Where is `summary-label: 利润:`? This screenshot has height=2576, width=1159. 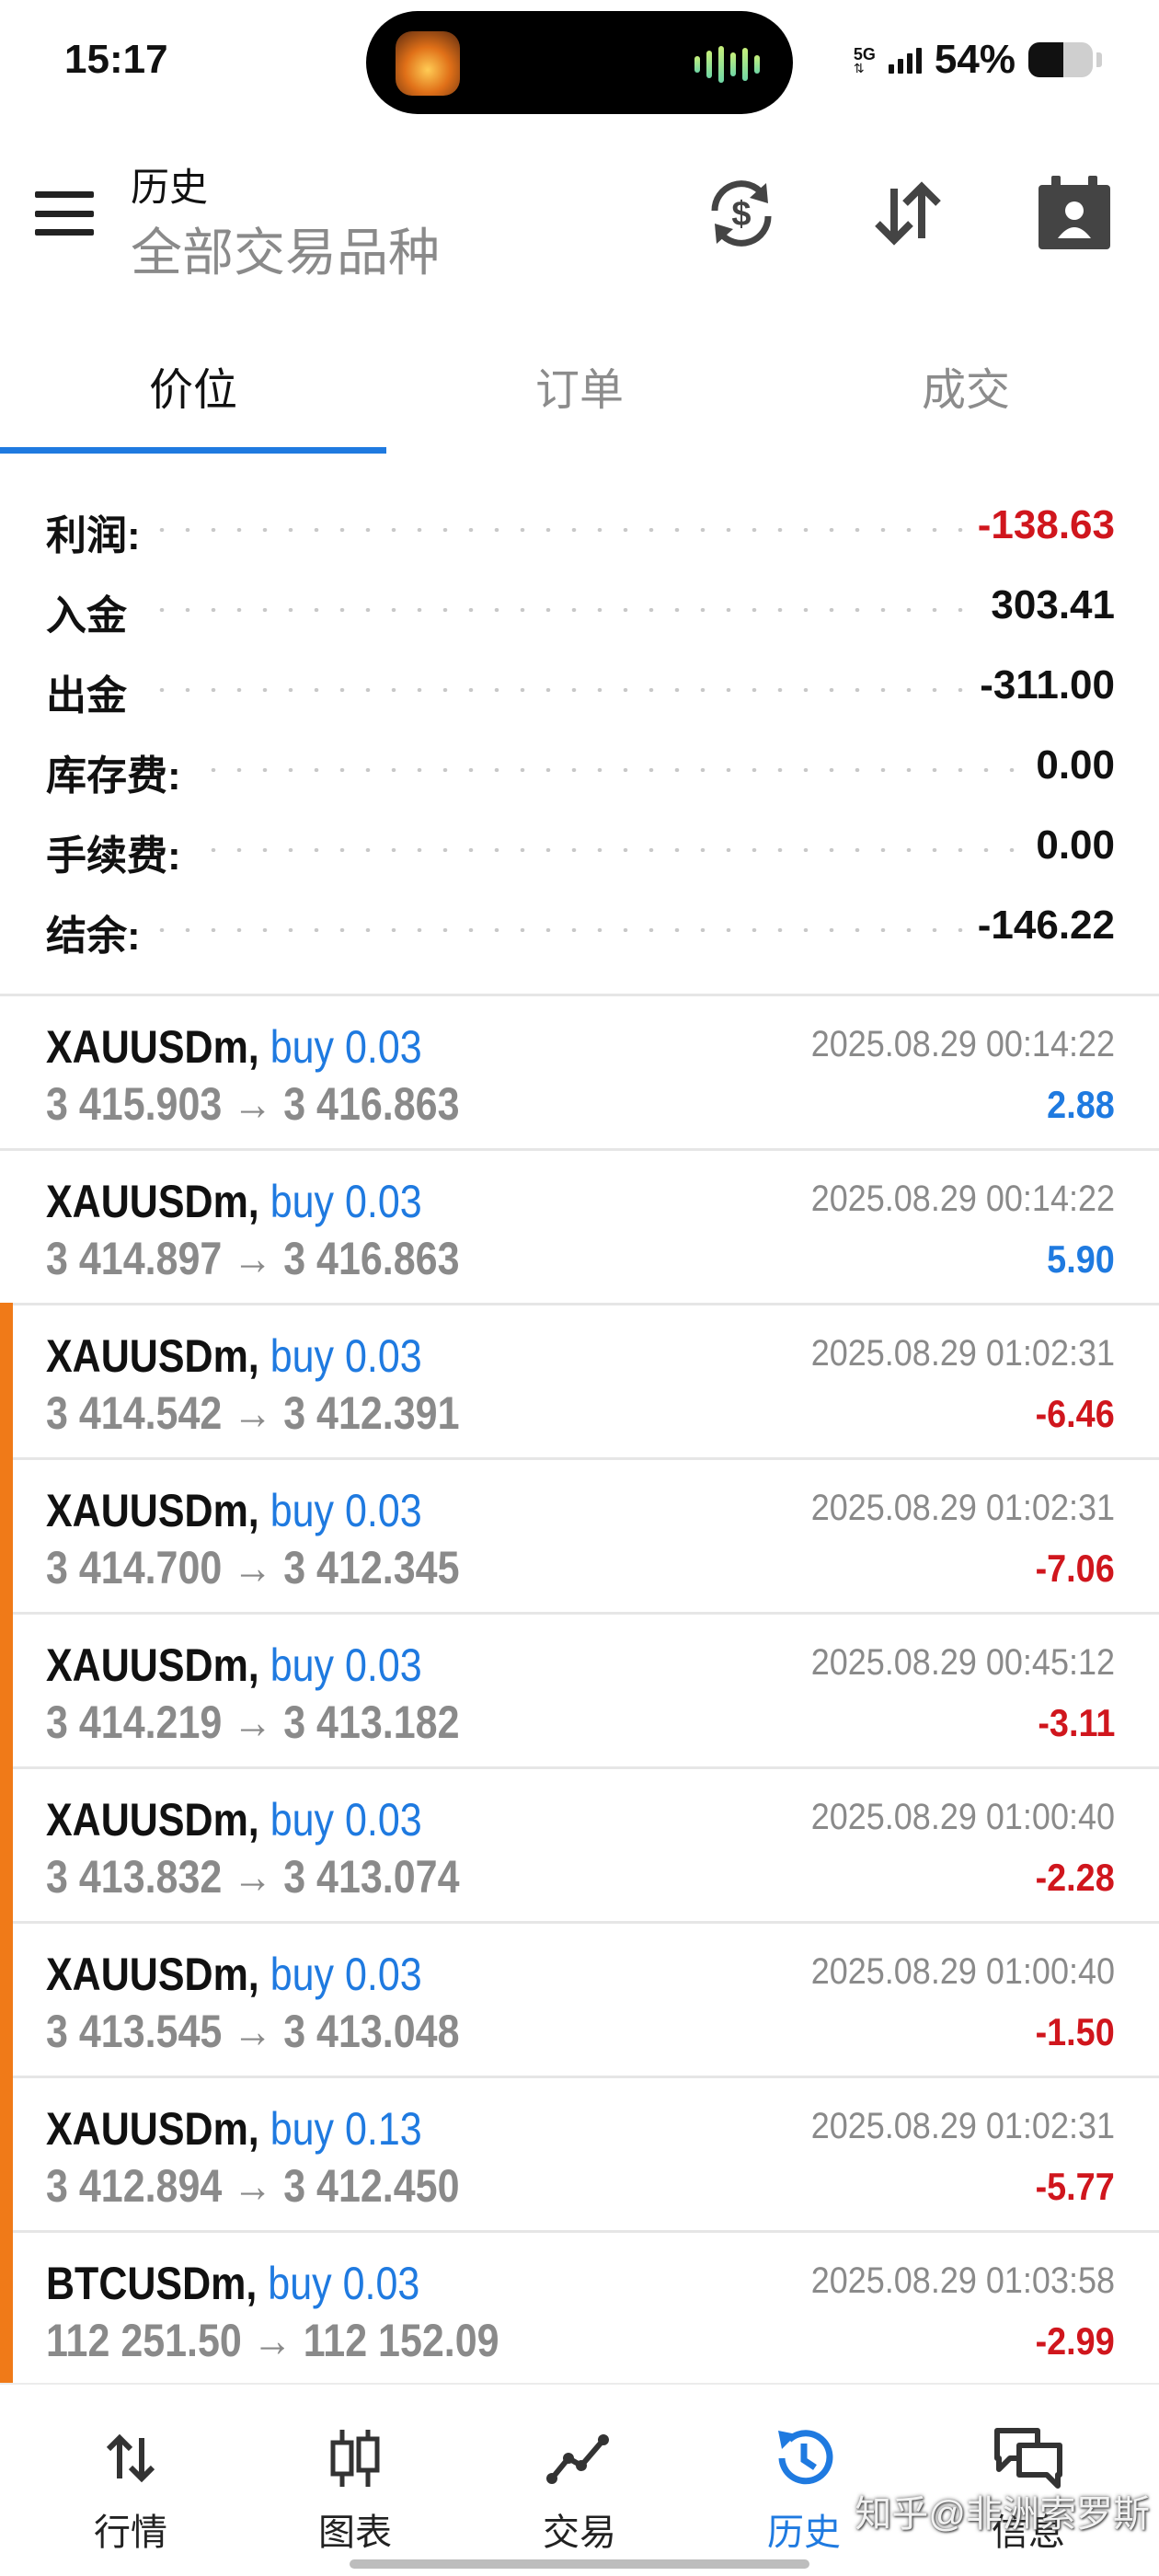 summary-label: 利润: is located at coordinates (100, 531).